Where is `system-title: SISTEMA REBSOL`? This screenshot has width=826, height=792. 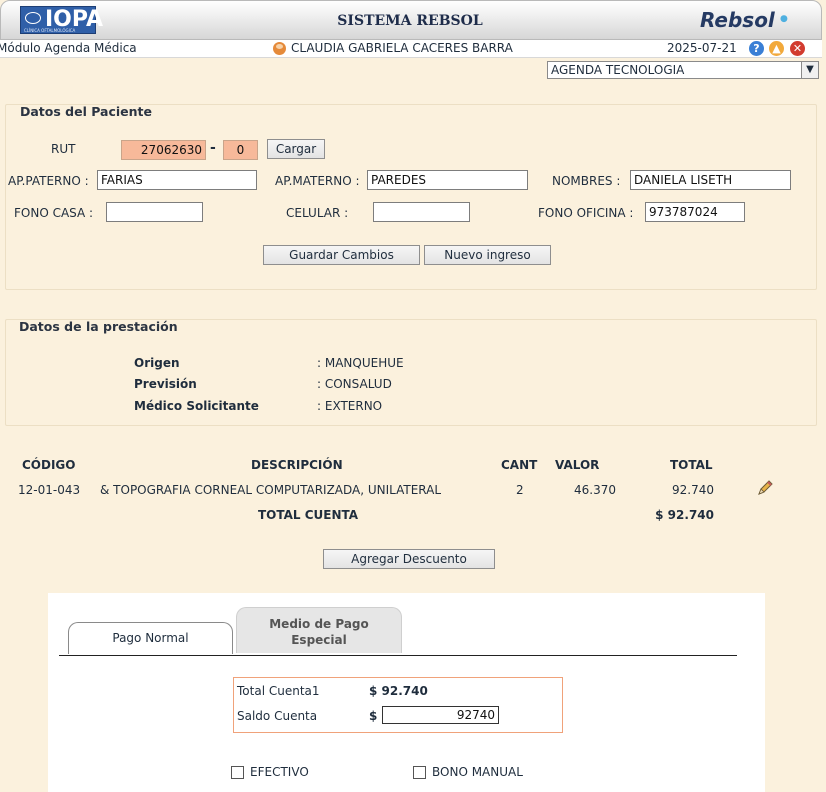 system-title: SISTEMA REBSOL is located at coordinates (410, 21).